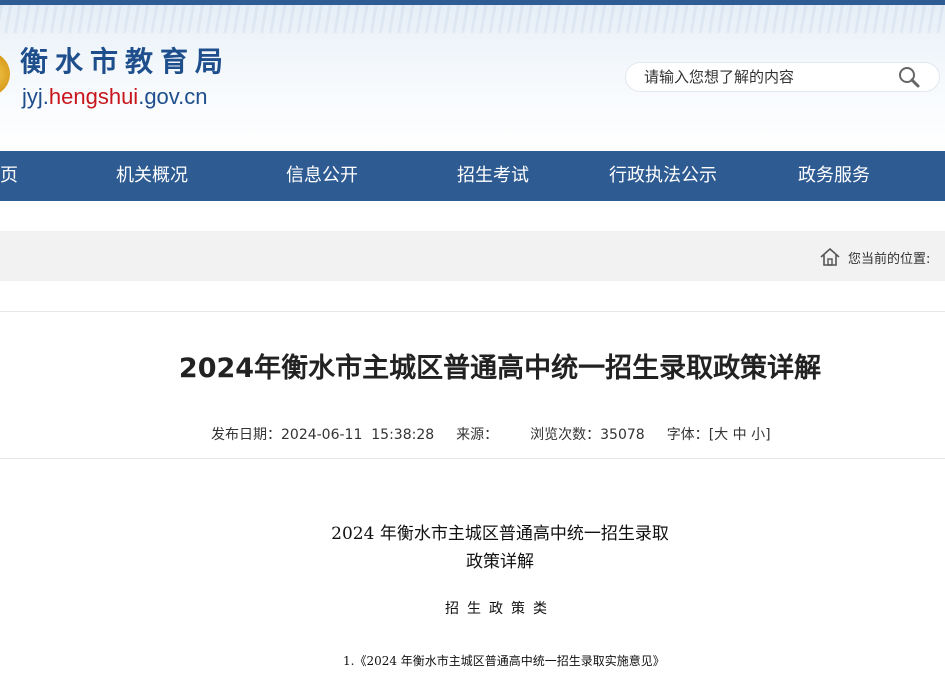 The image size is (945, 674). What do you see at coordinates (834, 176) in the screenshot?
I see `nav-item-gov-services: 政务服务` at bounding box center [834, 176].